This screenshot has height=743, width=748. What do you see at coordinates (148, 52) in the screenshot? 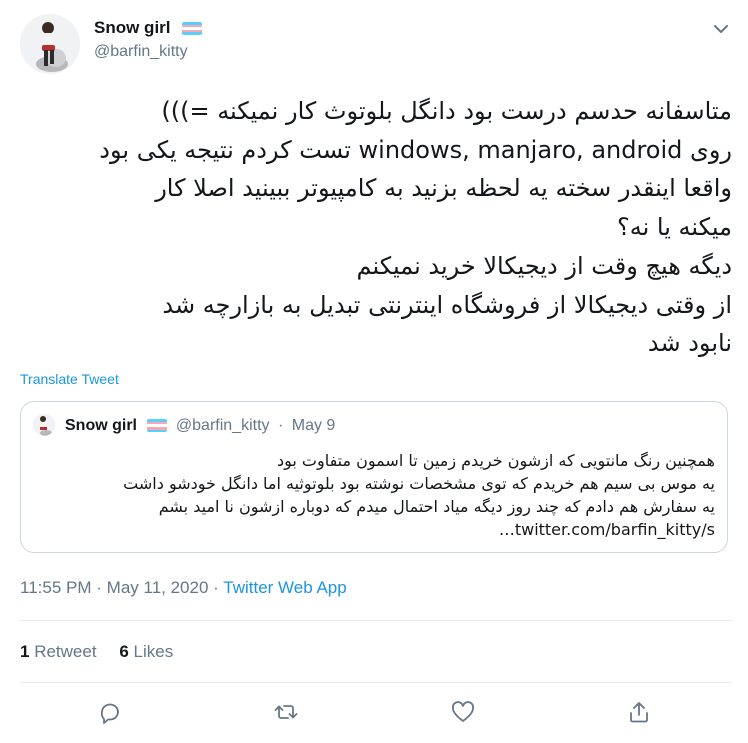
I see `author-handle: @barfin_kitty` at bounding box center [148, 52].